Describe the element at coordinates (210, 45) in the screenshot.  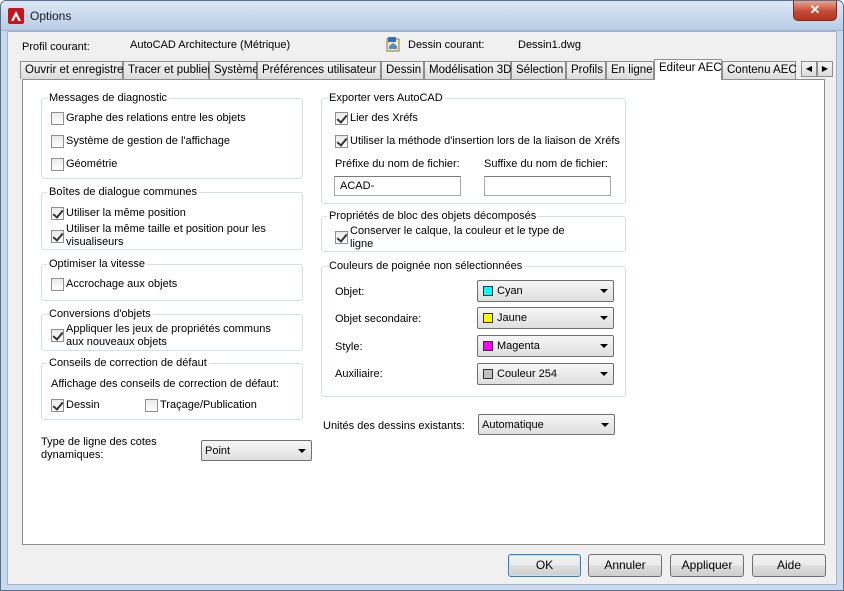
I see `profile-value: AutoCAD Architecture (Métrique)` at that location.